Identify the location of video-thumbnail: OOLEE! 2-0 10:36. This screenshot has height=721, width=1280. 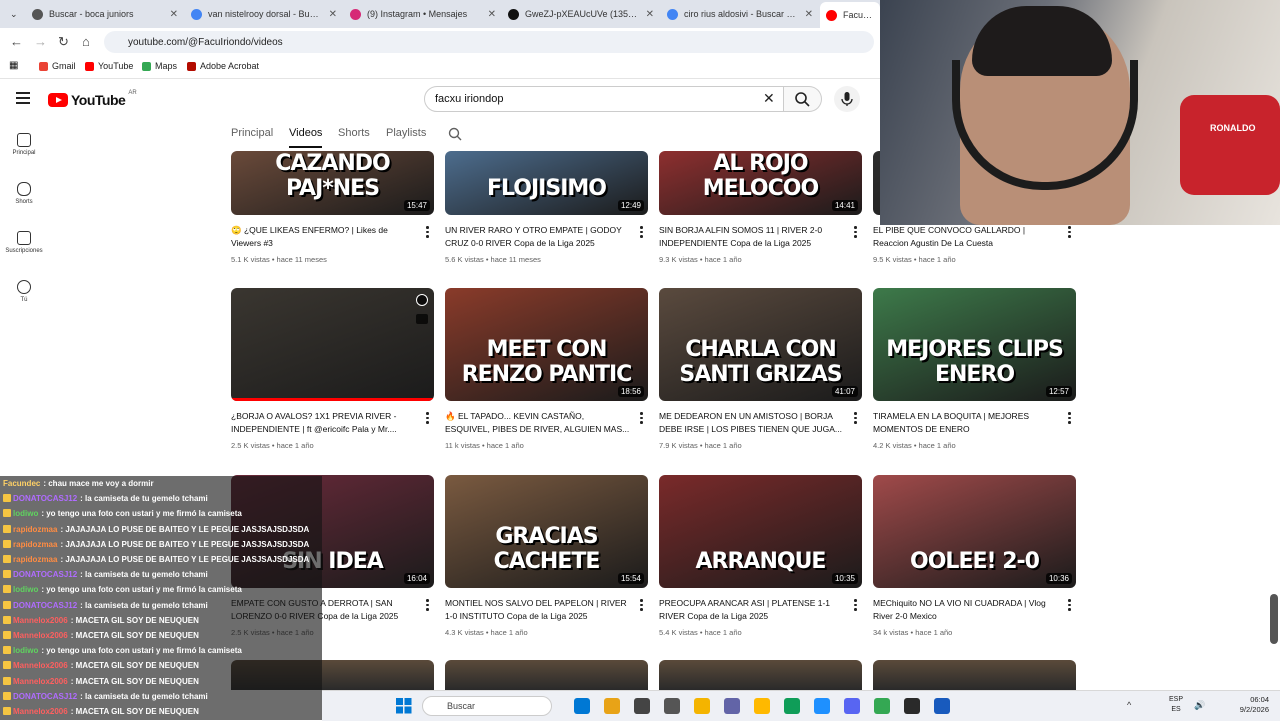
(974, 531).